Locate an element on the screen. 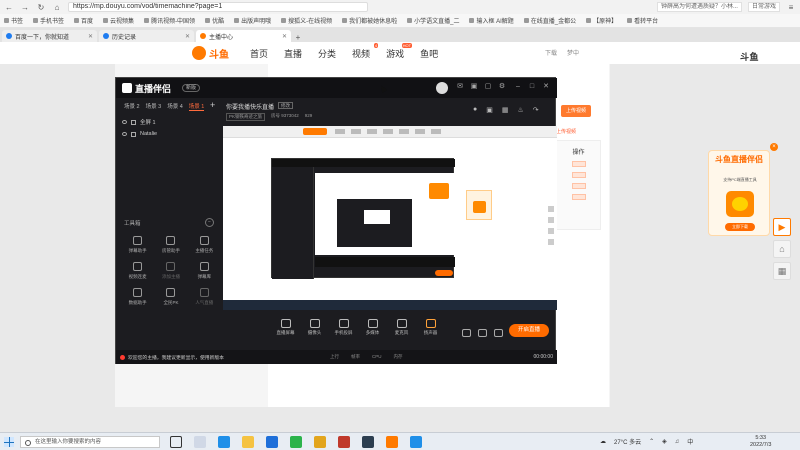 This screenshot has height=450, width=800. avatar is located at coordinates (442, 88).